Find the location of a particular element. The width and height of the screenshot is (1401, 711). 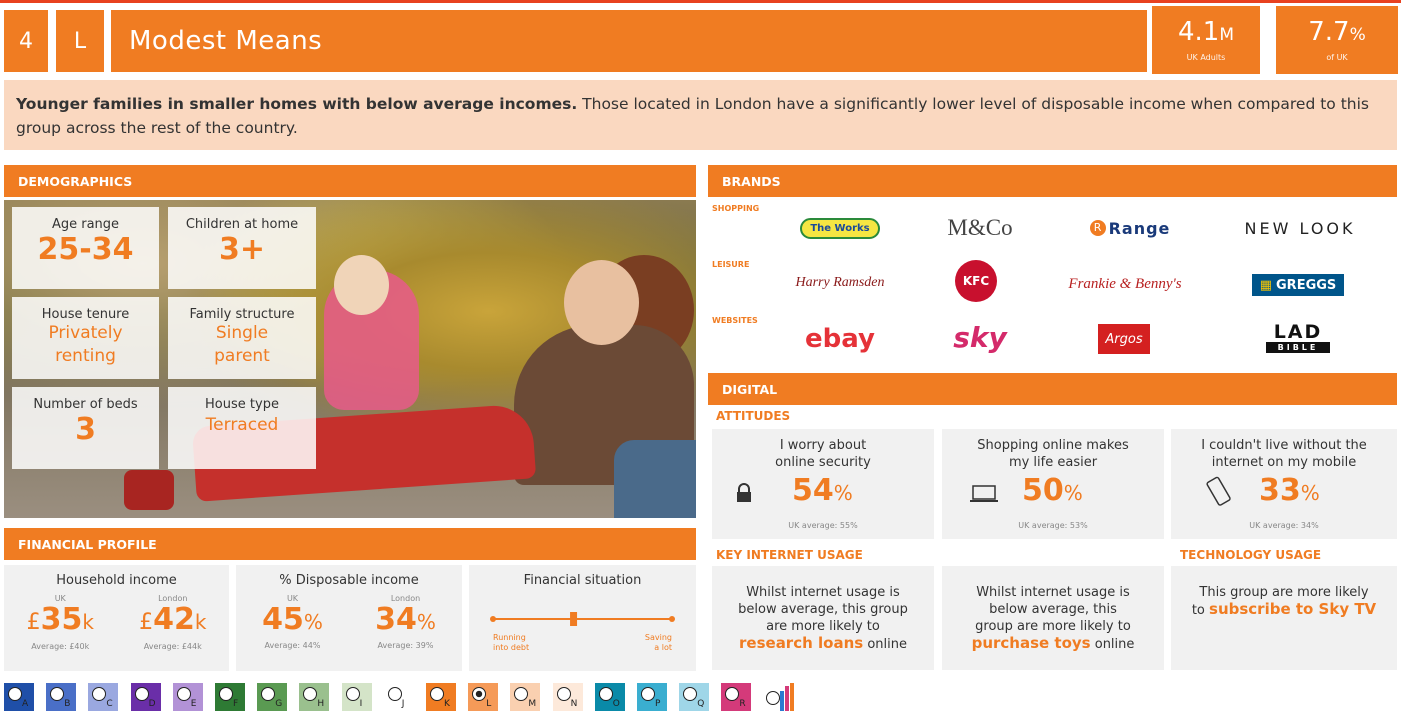

legend-radio-j is located at coordinates (394, 694).